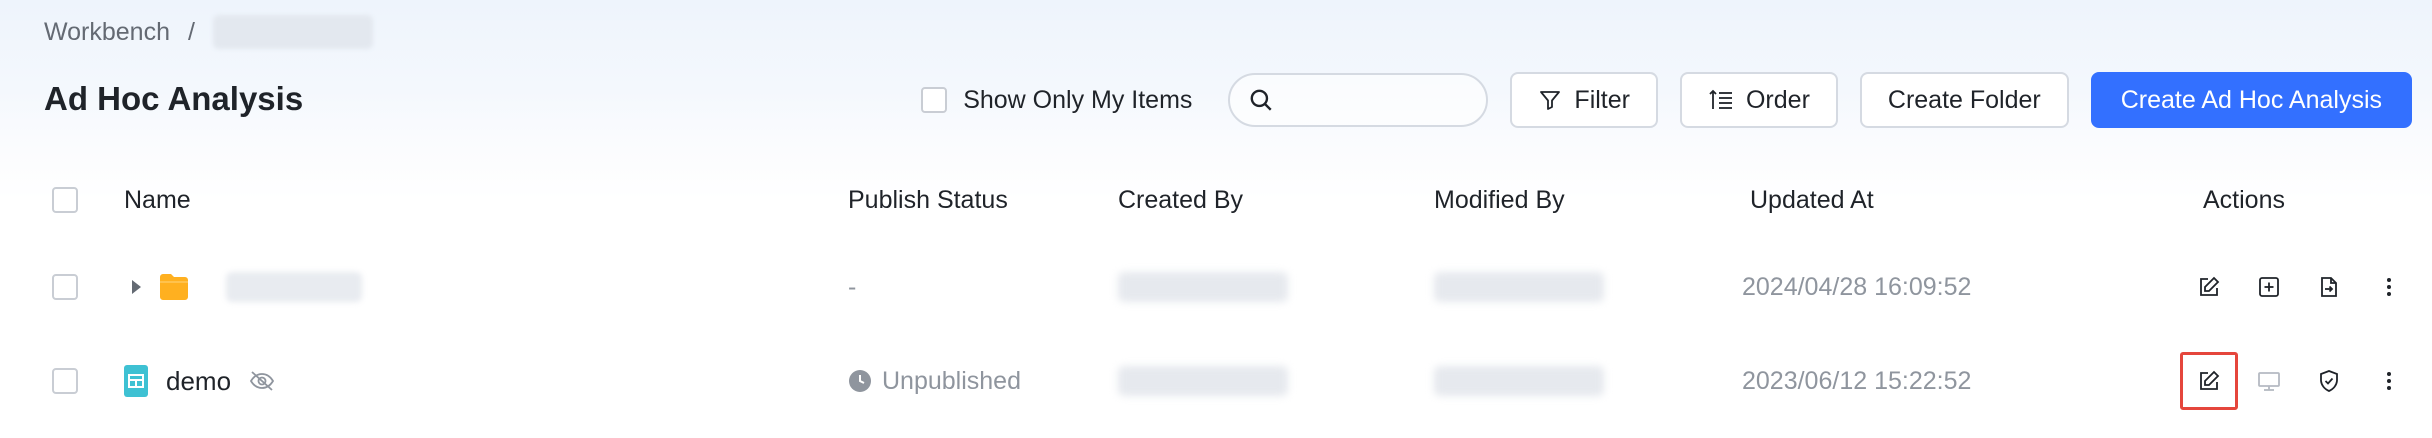 The width and height of the screenshot is (2432, 438). I want to click on column-header-publish-status: Publish Status, so click(928, 199).